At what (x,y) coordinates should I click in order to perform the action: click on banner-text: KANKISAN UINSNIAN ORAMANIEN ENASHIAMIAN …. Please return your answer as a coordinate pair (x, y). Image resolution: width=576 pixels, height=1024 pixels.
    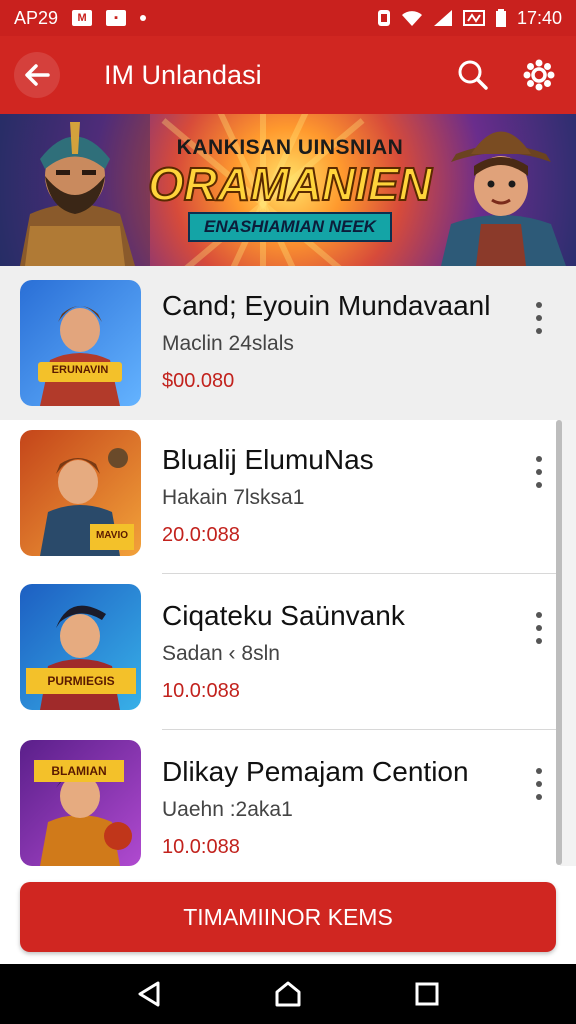
    Looking at the image, I should click on (290, 189).